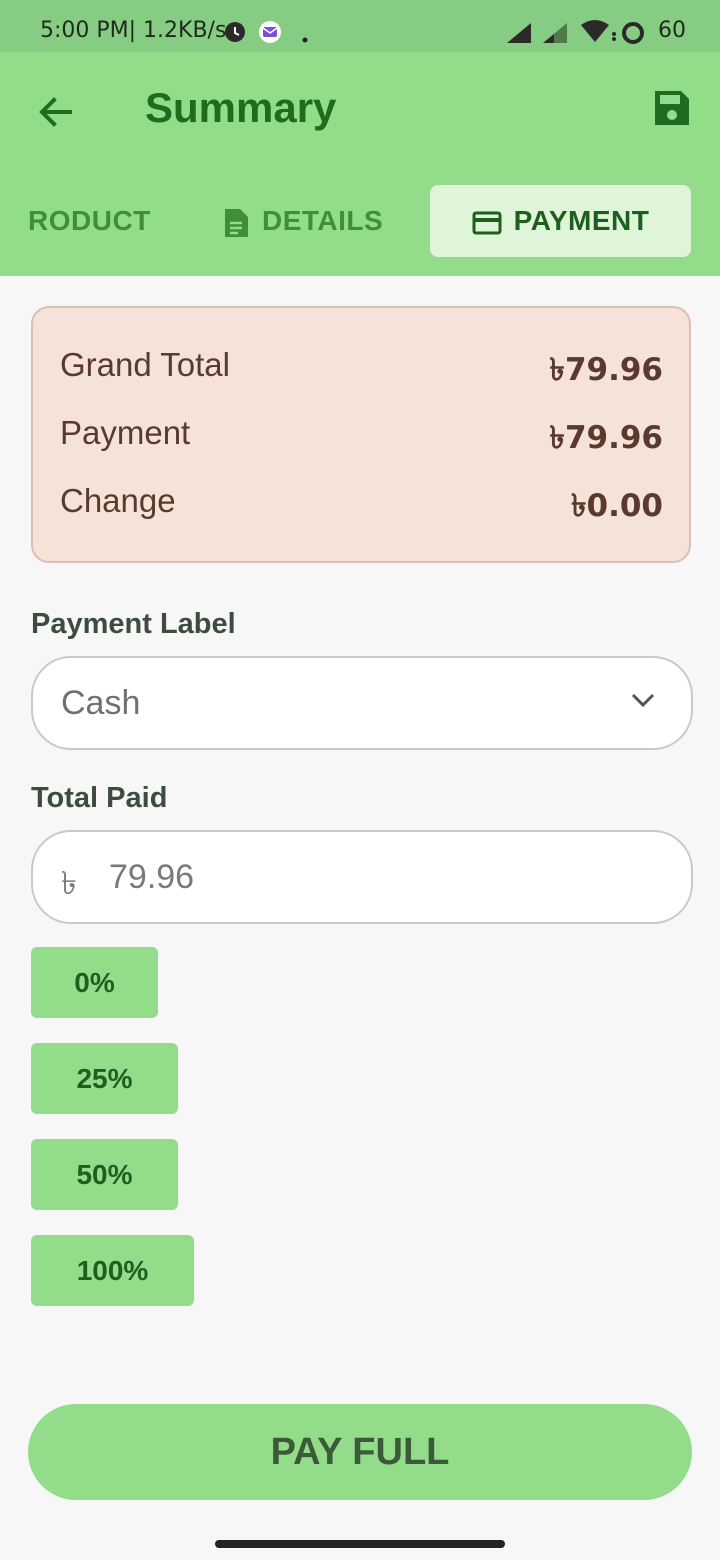 Image resolution: width=720 pixels, height=1560 pixels. What do you see at coordinates (133, 624) in the screenshot?
I see `payment-label-heading: Payment Label` at bounding box center [133, 624].